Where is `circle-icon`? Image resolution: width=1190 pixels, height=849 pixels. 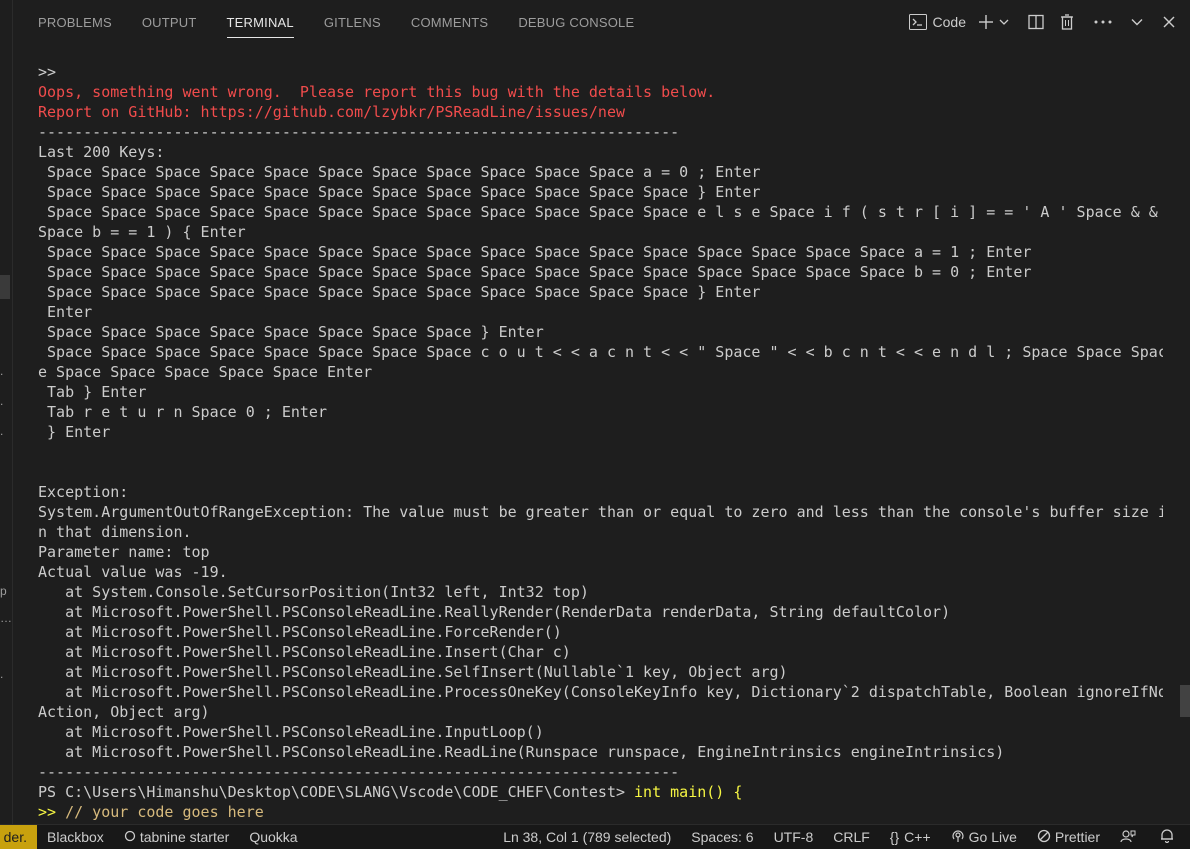
circle-icon is located at coordinates (132, 837).